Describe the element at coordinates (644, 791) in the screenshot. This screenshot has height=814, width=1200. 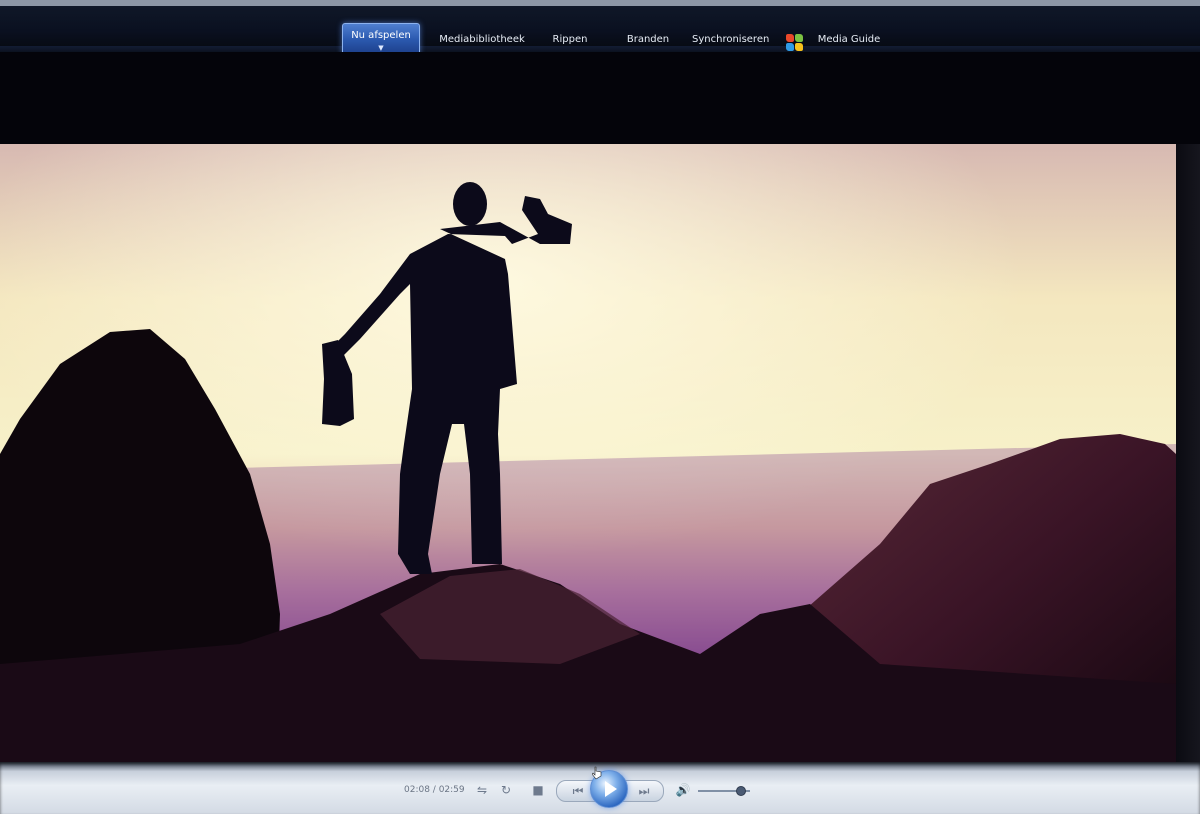
I see `next-icon: ⏭` at that location.